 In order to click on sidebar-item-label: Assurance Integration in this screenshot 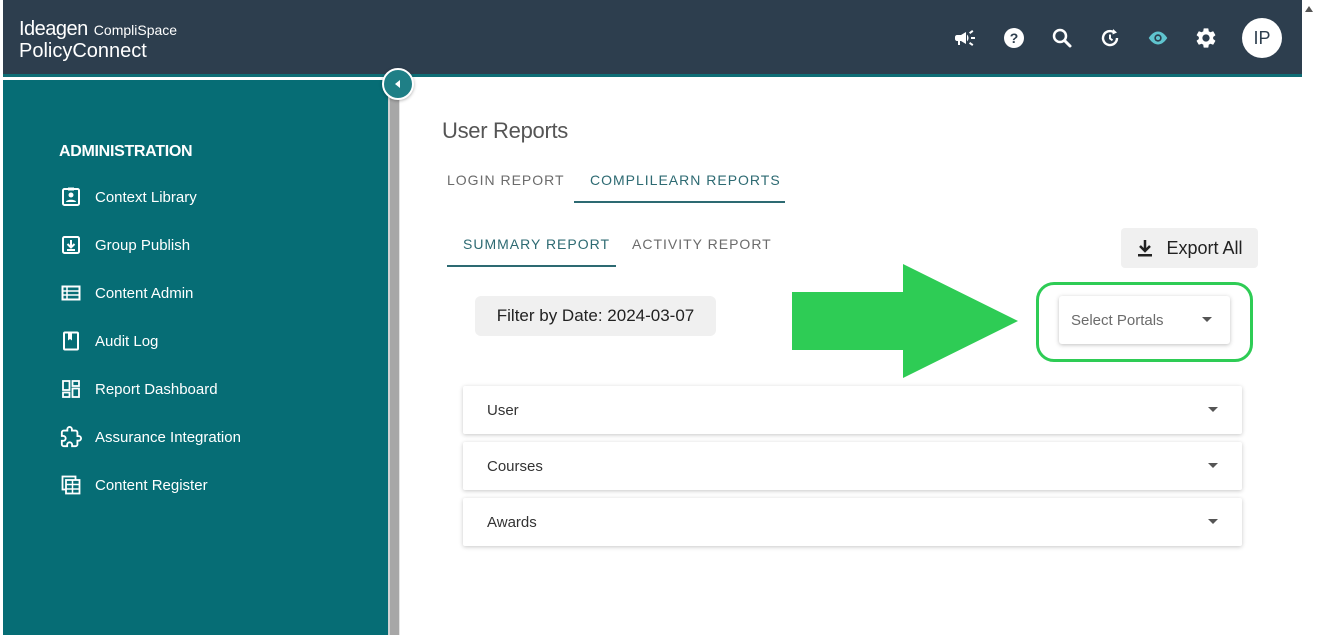, I will do `click(168, 437)`.